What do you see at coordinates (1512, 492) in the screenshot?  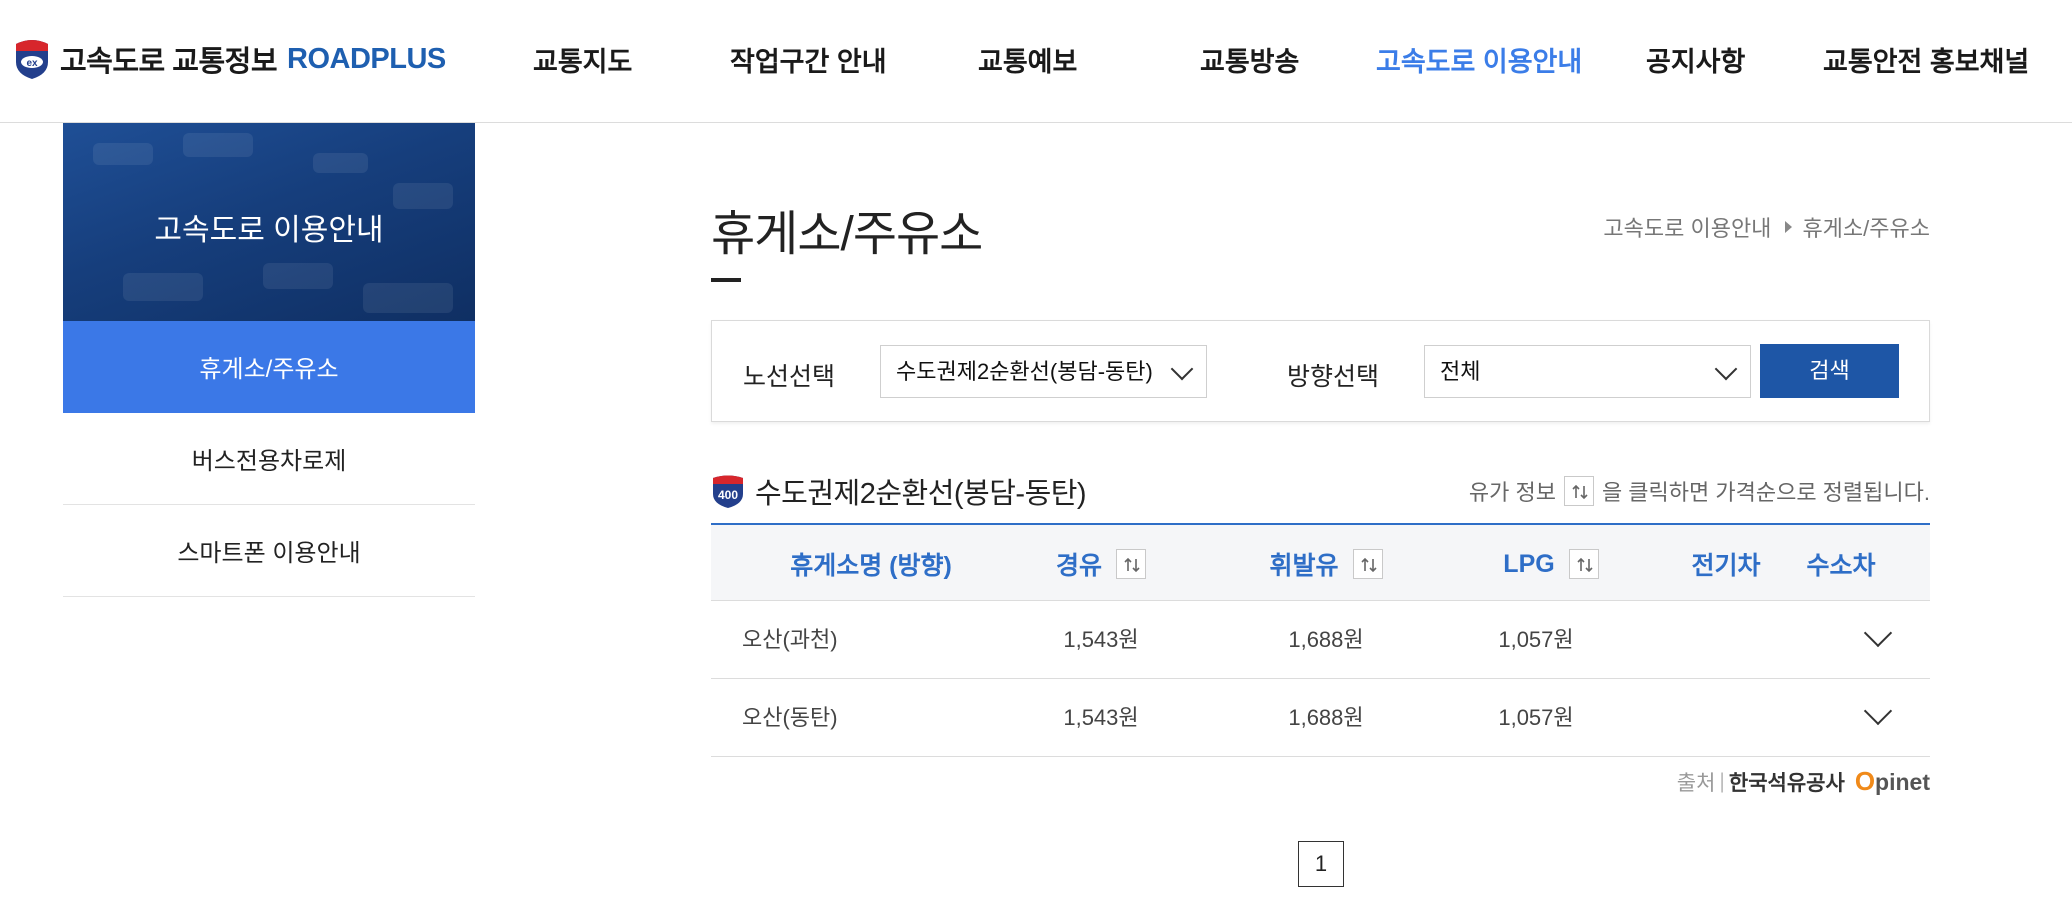 I see `sort-hint-prefix: 유가 정보` at bounding box center [1512, 492].